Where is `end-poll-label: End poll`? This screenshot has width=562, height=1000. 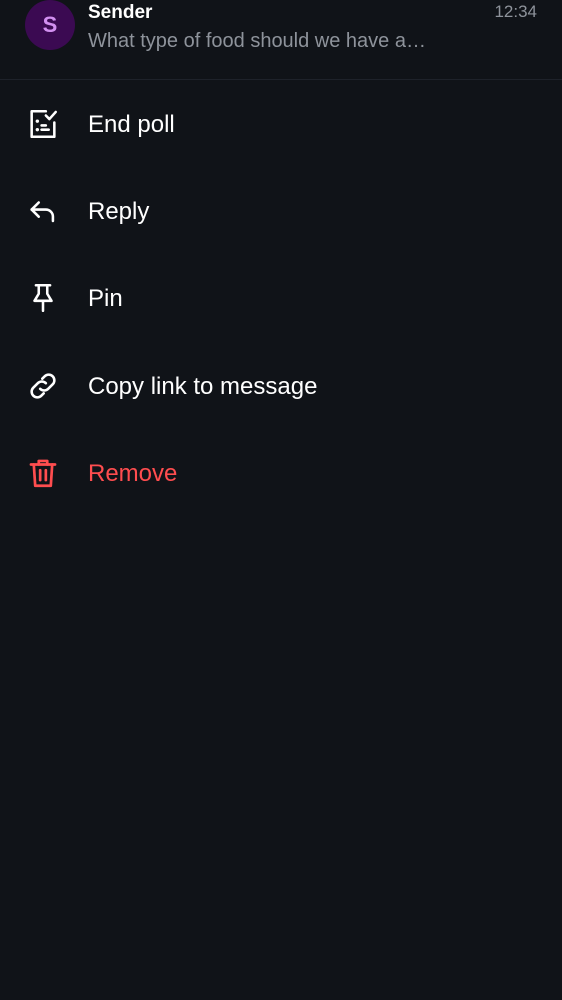 end-poll-label: End poll is located at coordinates (131, 124).